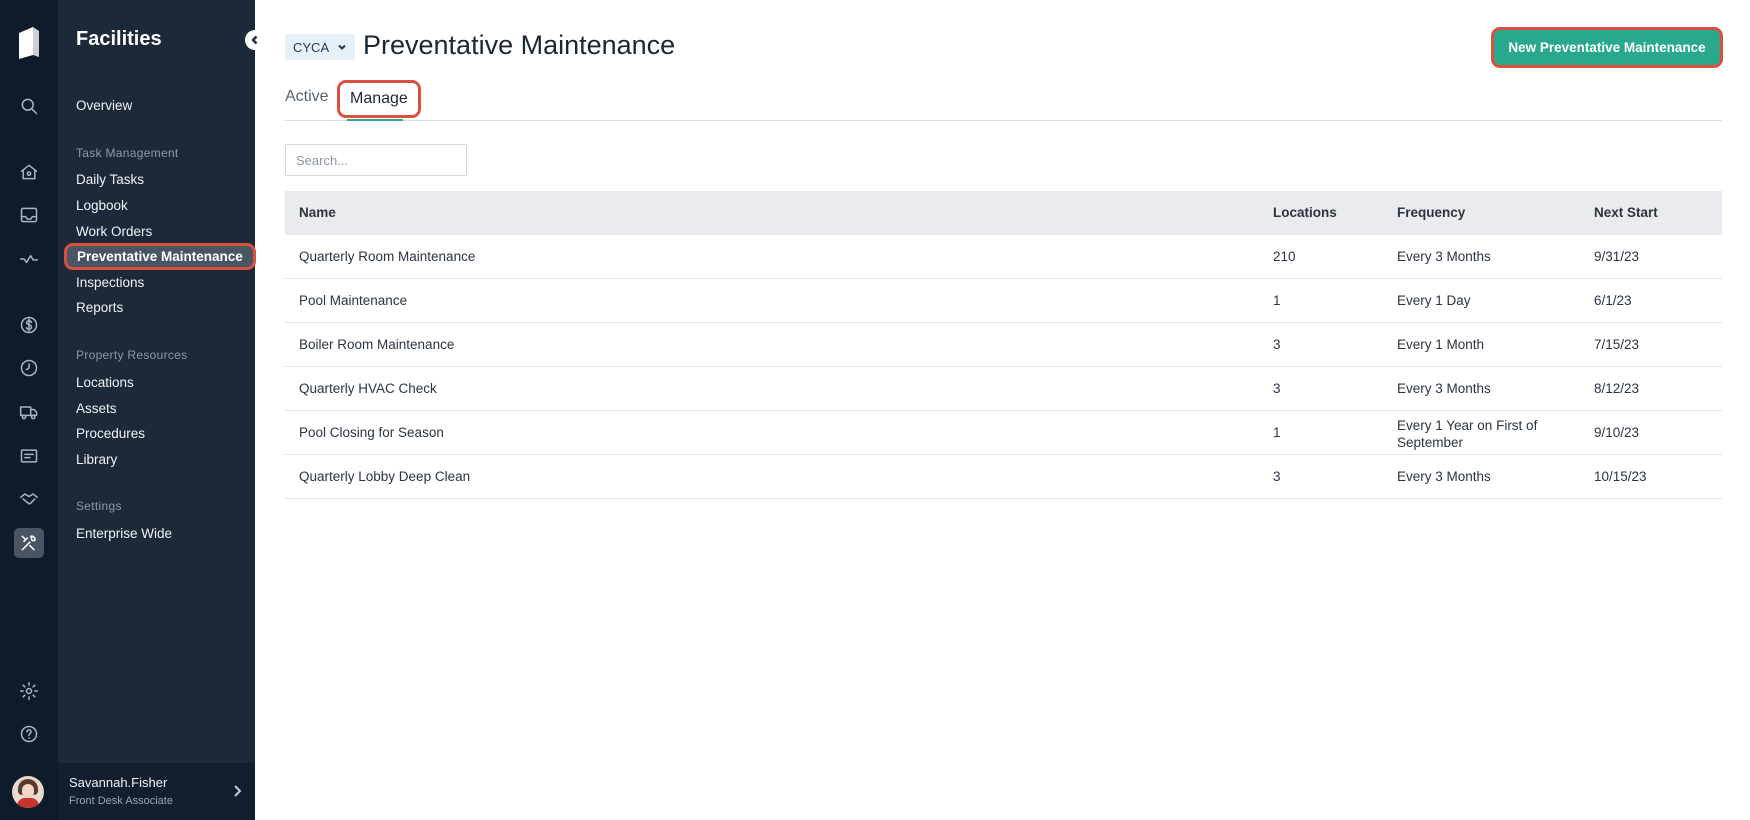 The width and height of the screenshot is (1750, 820). Describe the element at coordinates (160, 256) in the screenshot. I see `sidebar-item-preventative-maintenance: Preventative Maintenance` at that location.